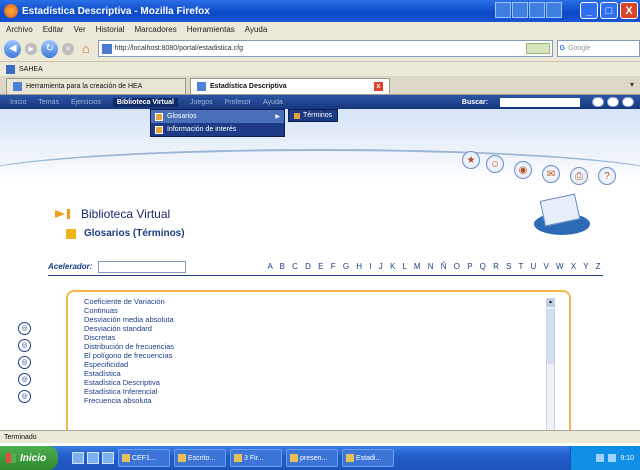 The image size is (640, 470). What do you see at coordinates (495, 164) in the screenshot?
I see `people-icon: ☺` at bounding box center [495, 164].